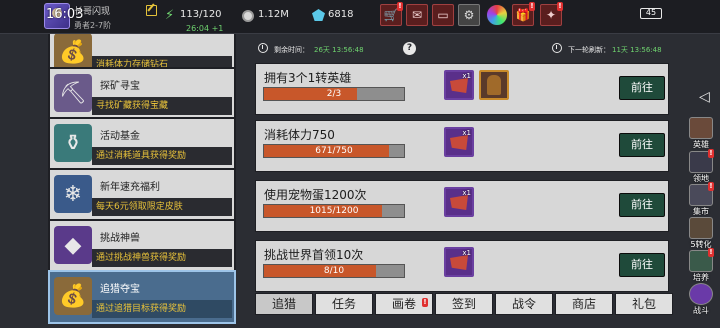  What do you see at coordinates (341, 14) in the screenshot?
I see `gem-value: 6818` at bounding box center [341, 14].